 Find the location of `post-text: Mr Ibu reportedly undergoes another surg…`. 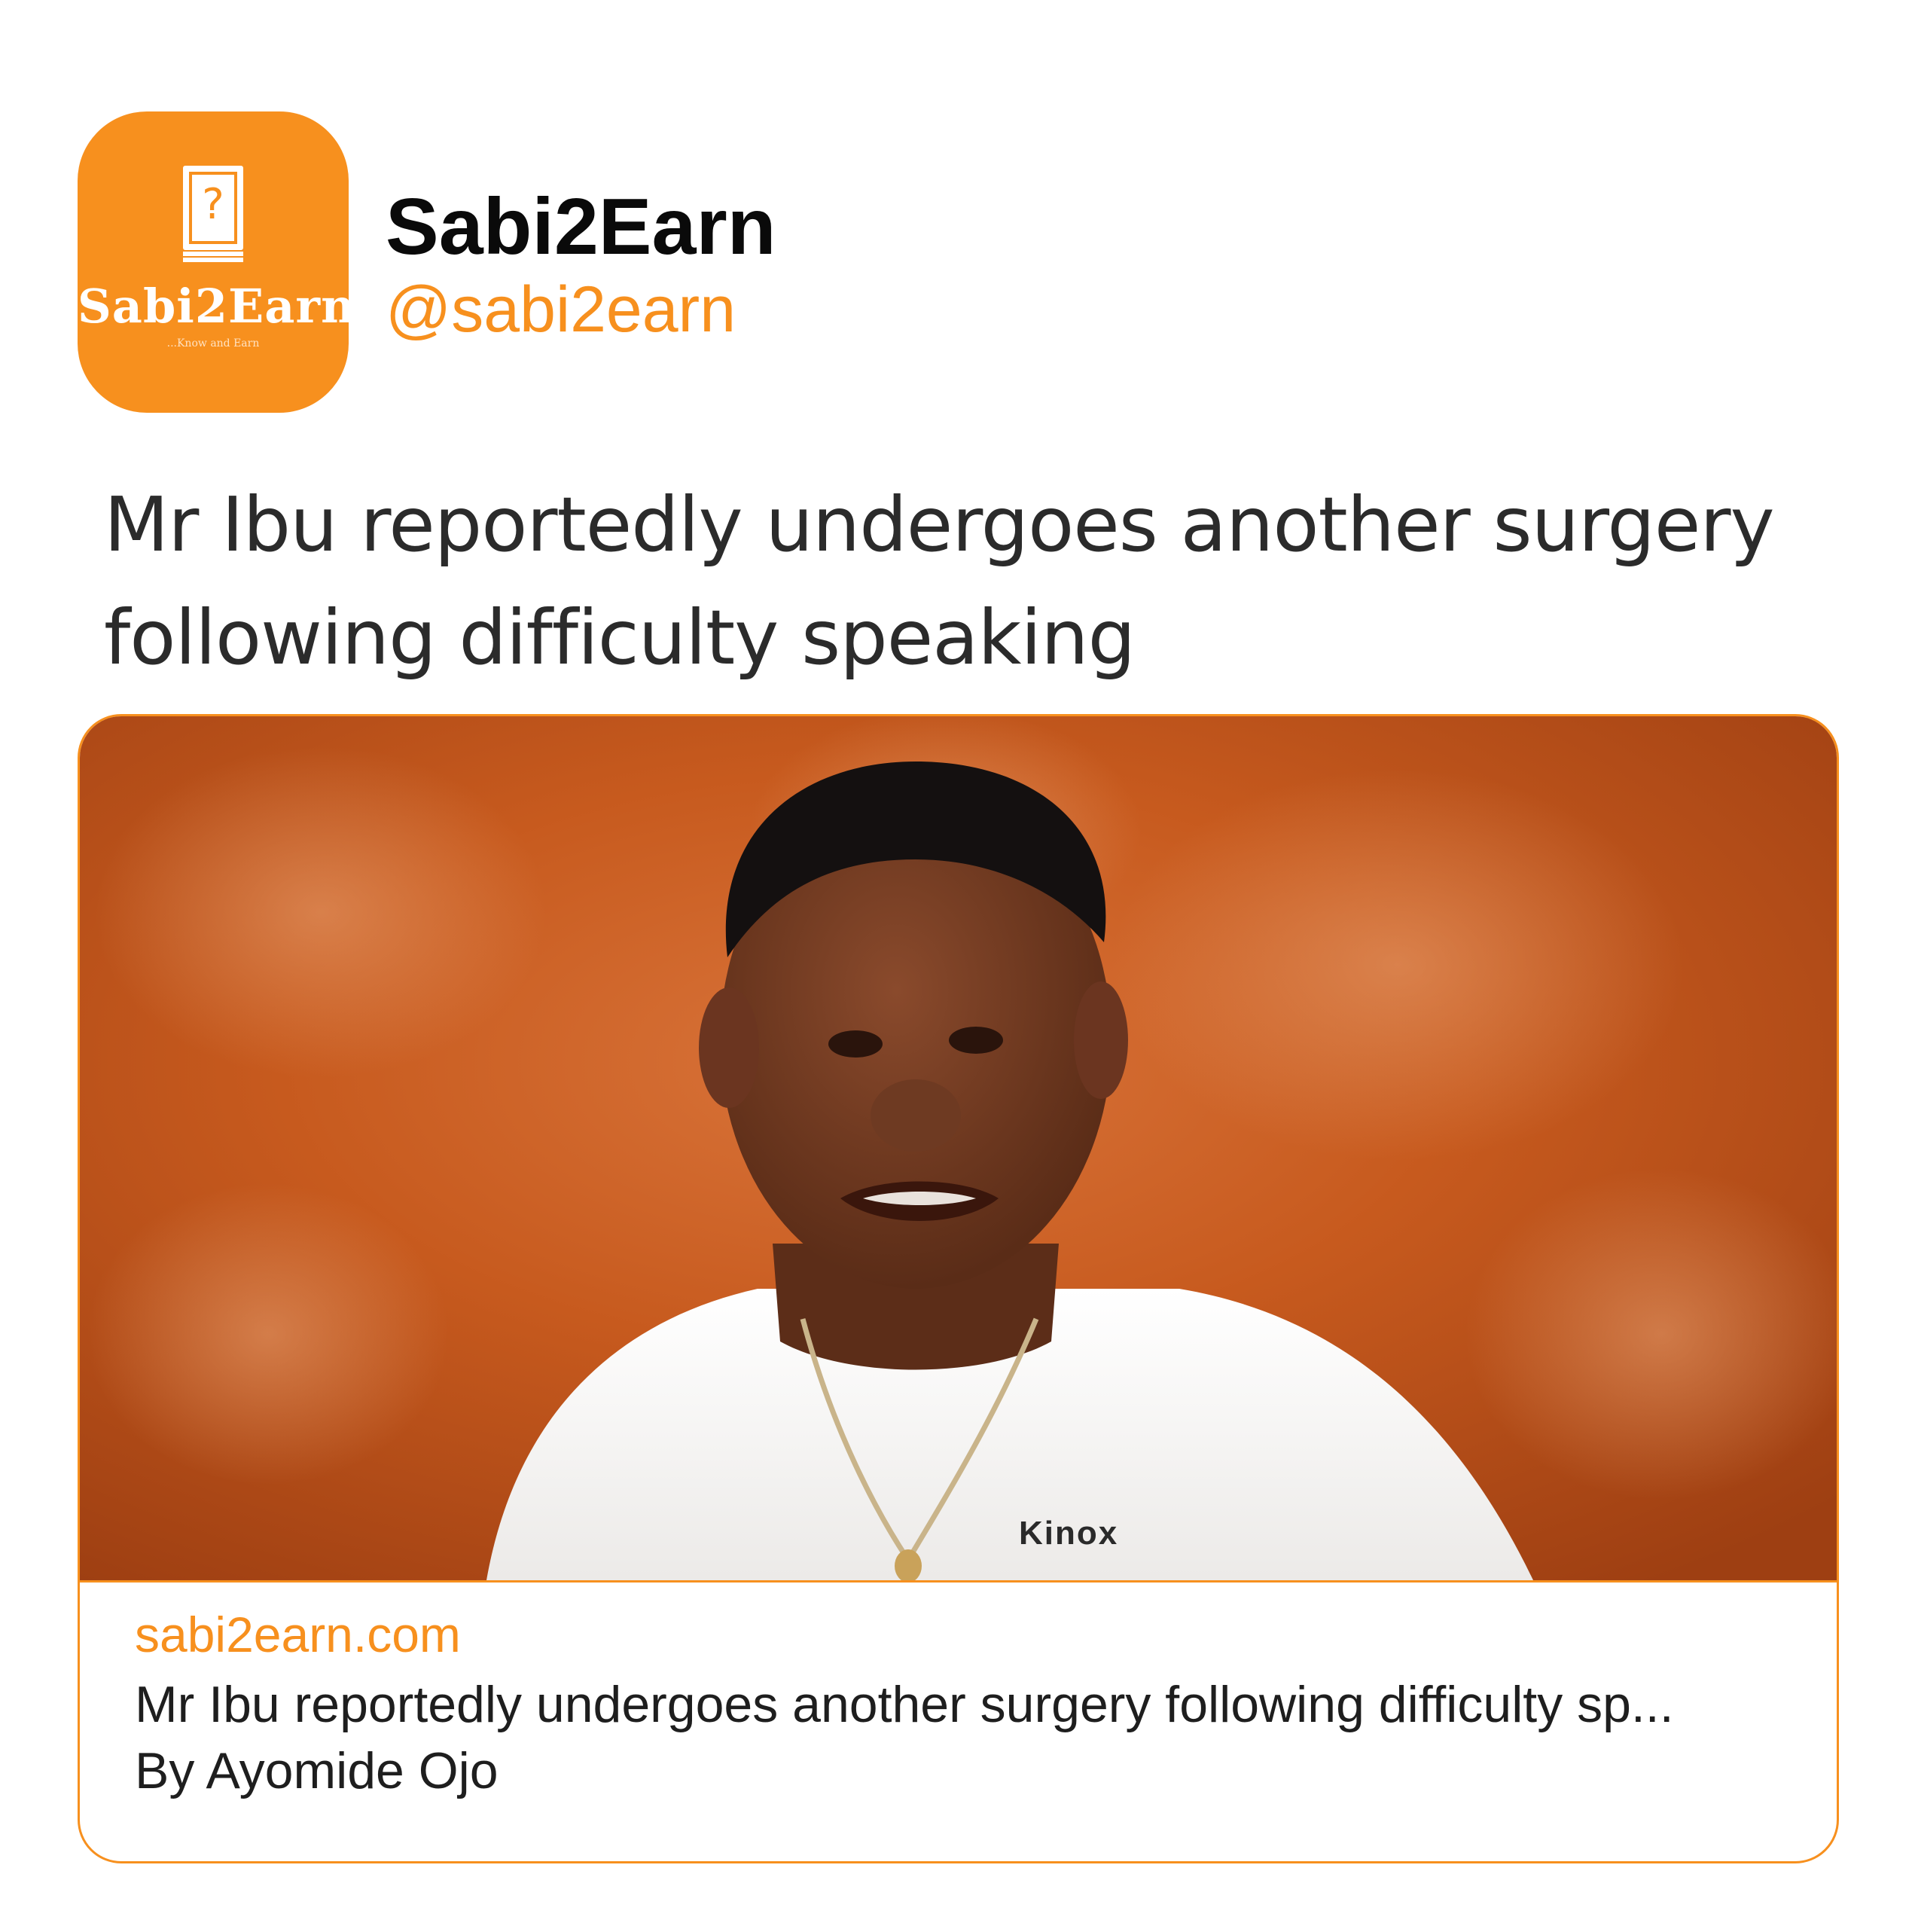

post-text: Mr Ibu reportedly undergoes another surg… is located at coordinates (939, 582).